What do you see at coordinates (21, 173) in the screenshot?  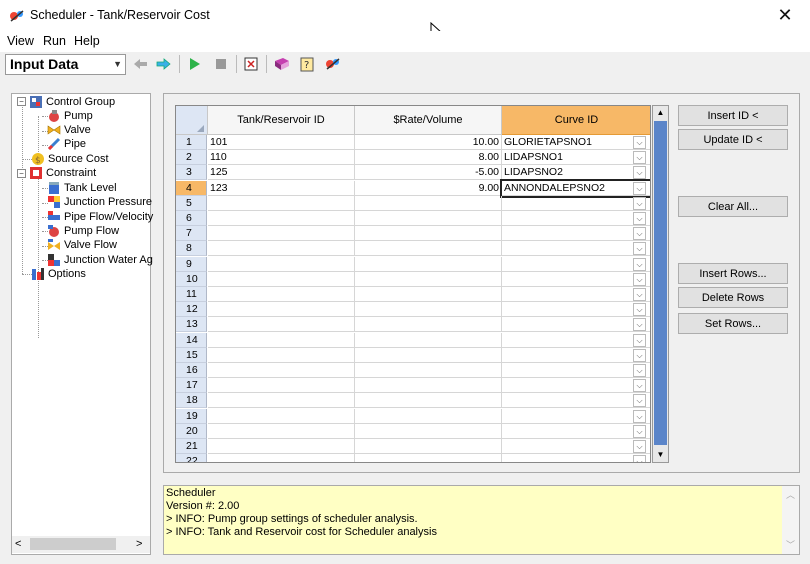 I see `collapse-constraint: −` at bounding box center [21, 173].